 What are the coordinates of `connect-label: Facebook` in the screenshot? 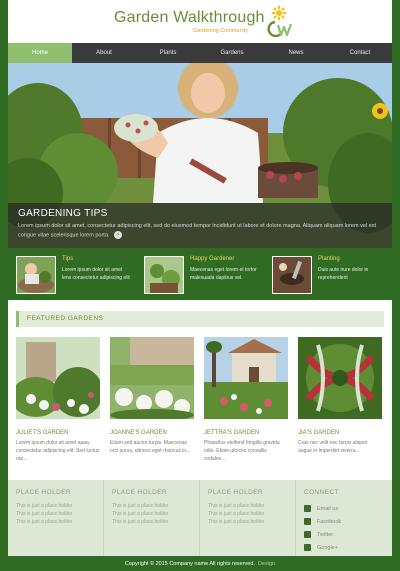 It's located at (329, 521).